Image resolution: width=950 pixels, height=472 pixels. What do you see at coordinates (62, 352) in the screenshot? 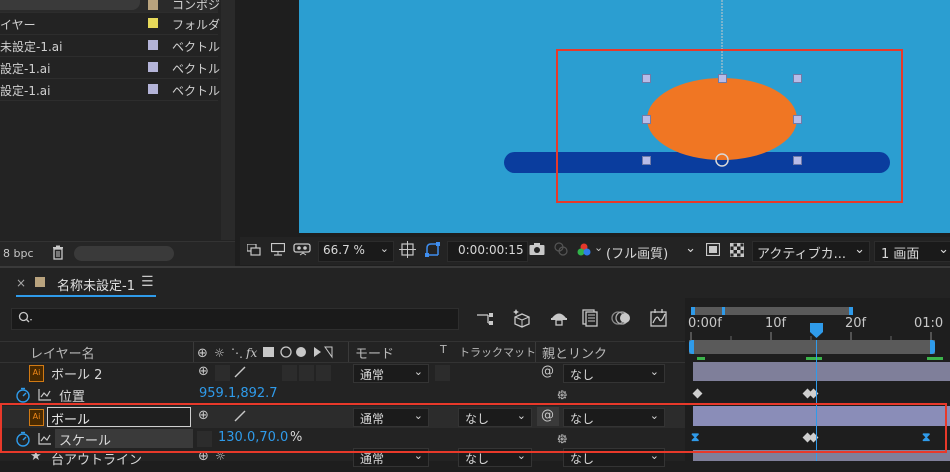
I see `column-layer-name: レイヤー名` at bounding box center [62, 352].